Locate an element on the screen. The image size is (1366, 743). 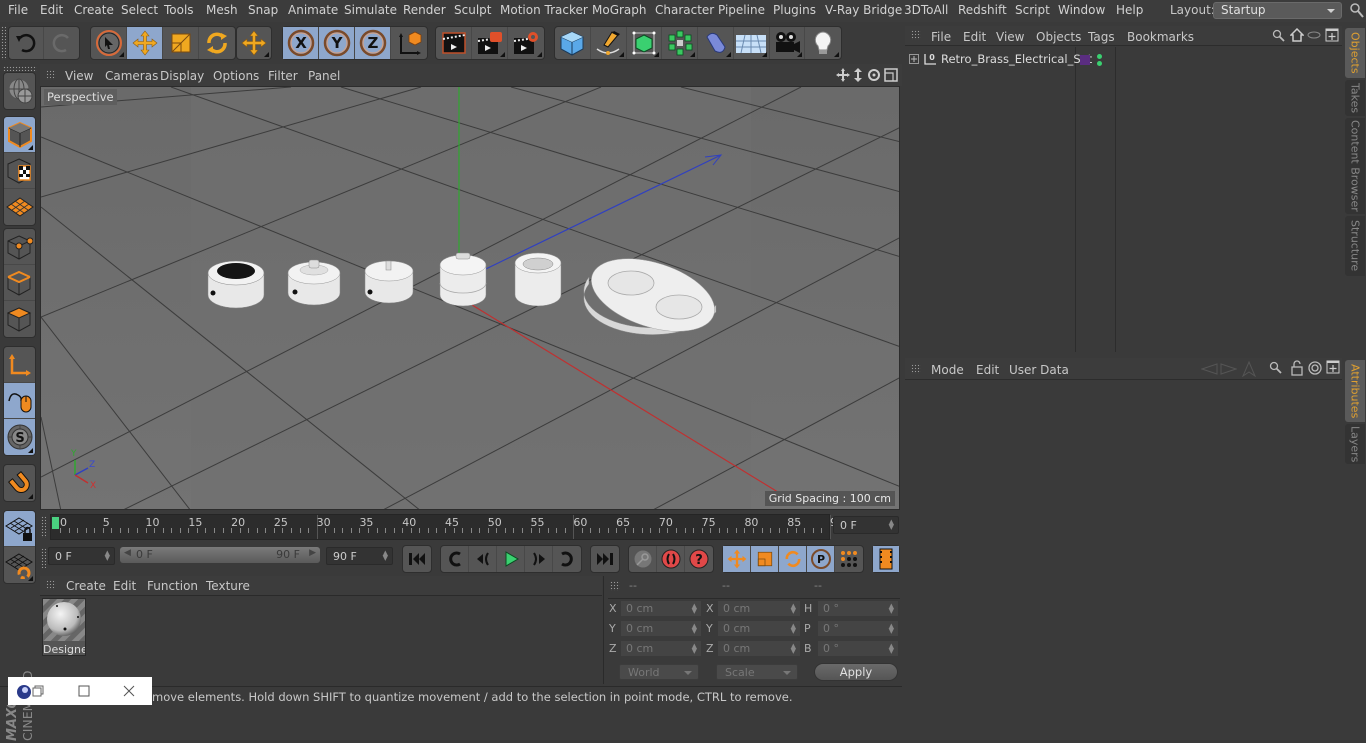
edges-mode-button is located at coordinates (19, 283).